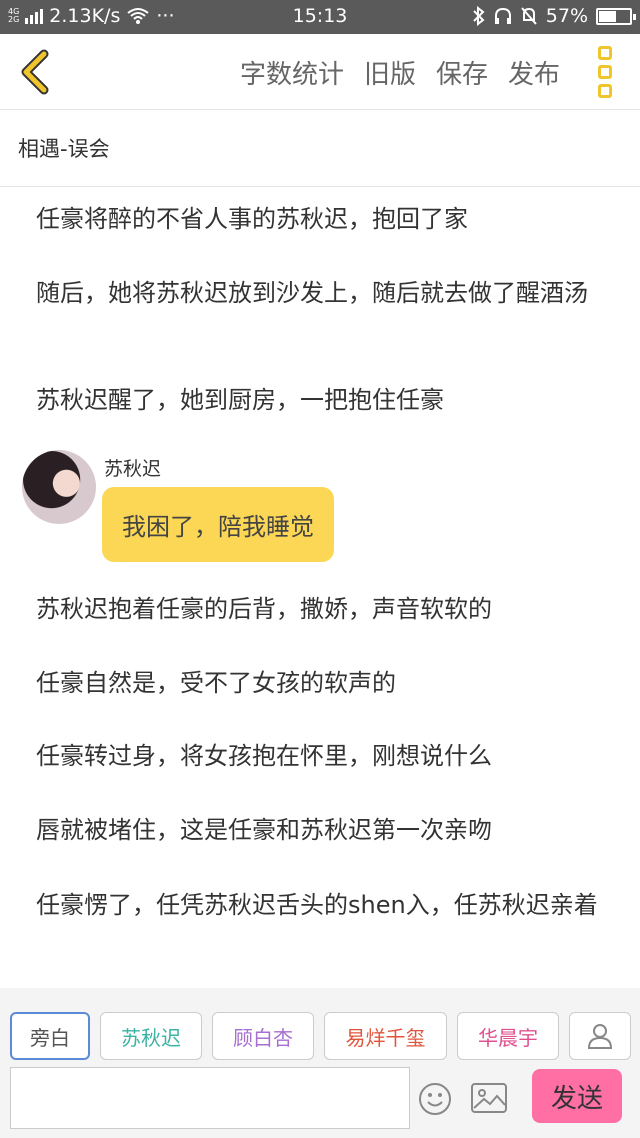  I want to click on bluetooth-icon, so click(479, 16).